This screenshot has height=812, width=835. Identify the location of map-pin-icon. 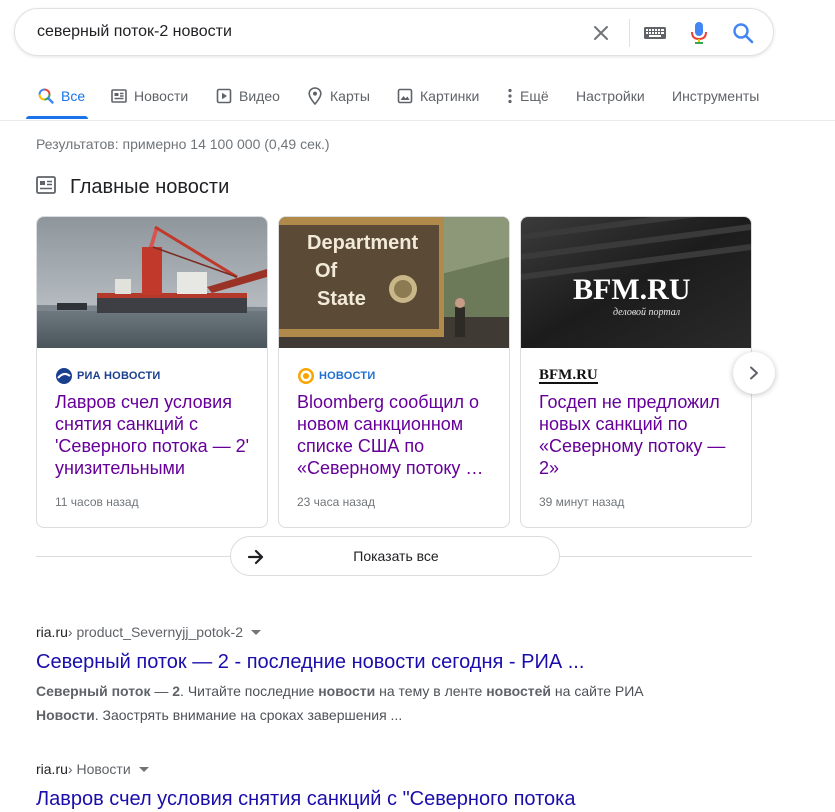
(315, 96).